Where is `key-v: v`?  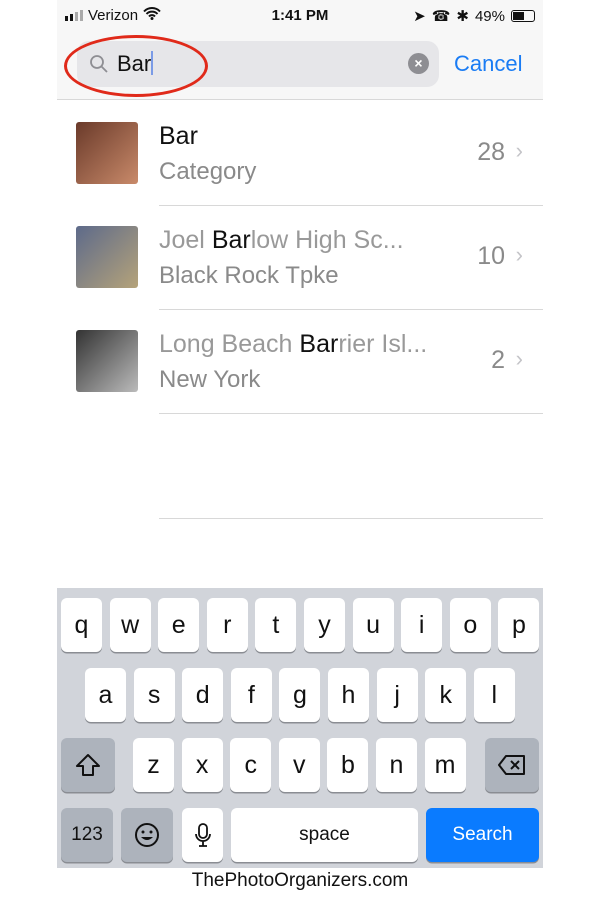
key-v: v is located at coordinates (299, 765).